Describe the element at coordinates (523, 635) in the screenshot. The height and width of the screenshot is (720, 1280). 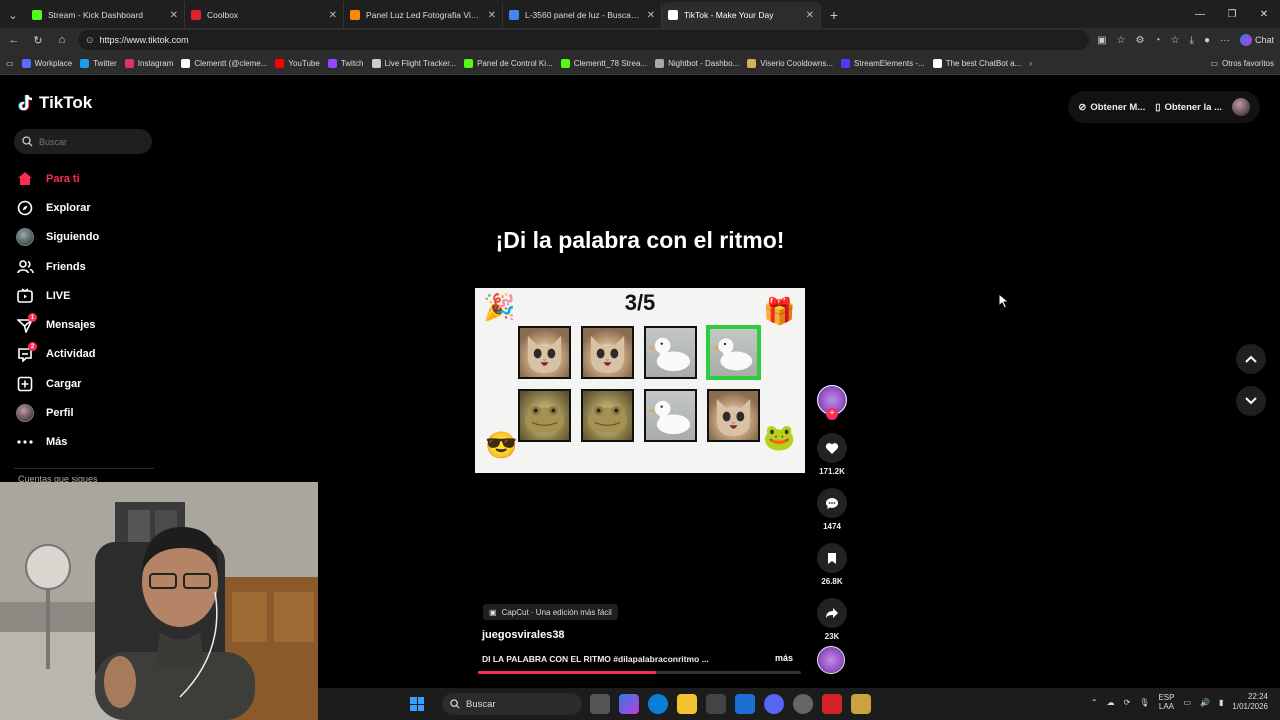
I see `video-author: juegosvirales38` at that location.